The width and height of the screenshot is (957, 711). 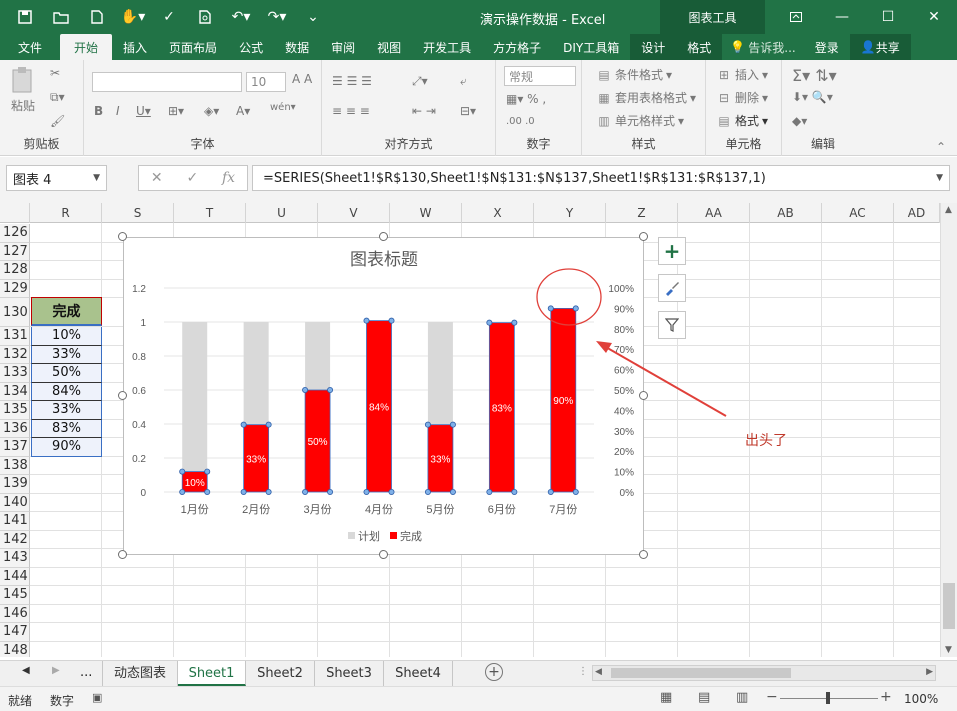 What do you see at coordinates (665, 381) in the screenshot?
I see `annotation-arrow` at bounding box center [665, 381].